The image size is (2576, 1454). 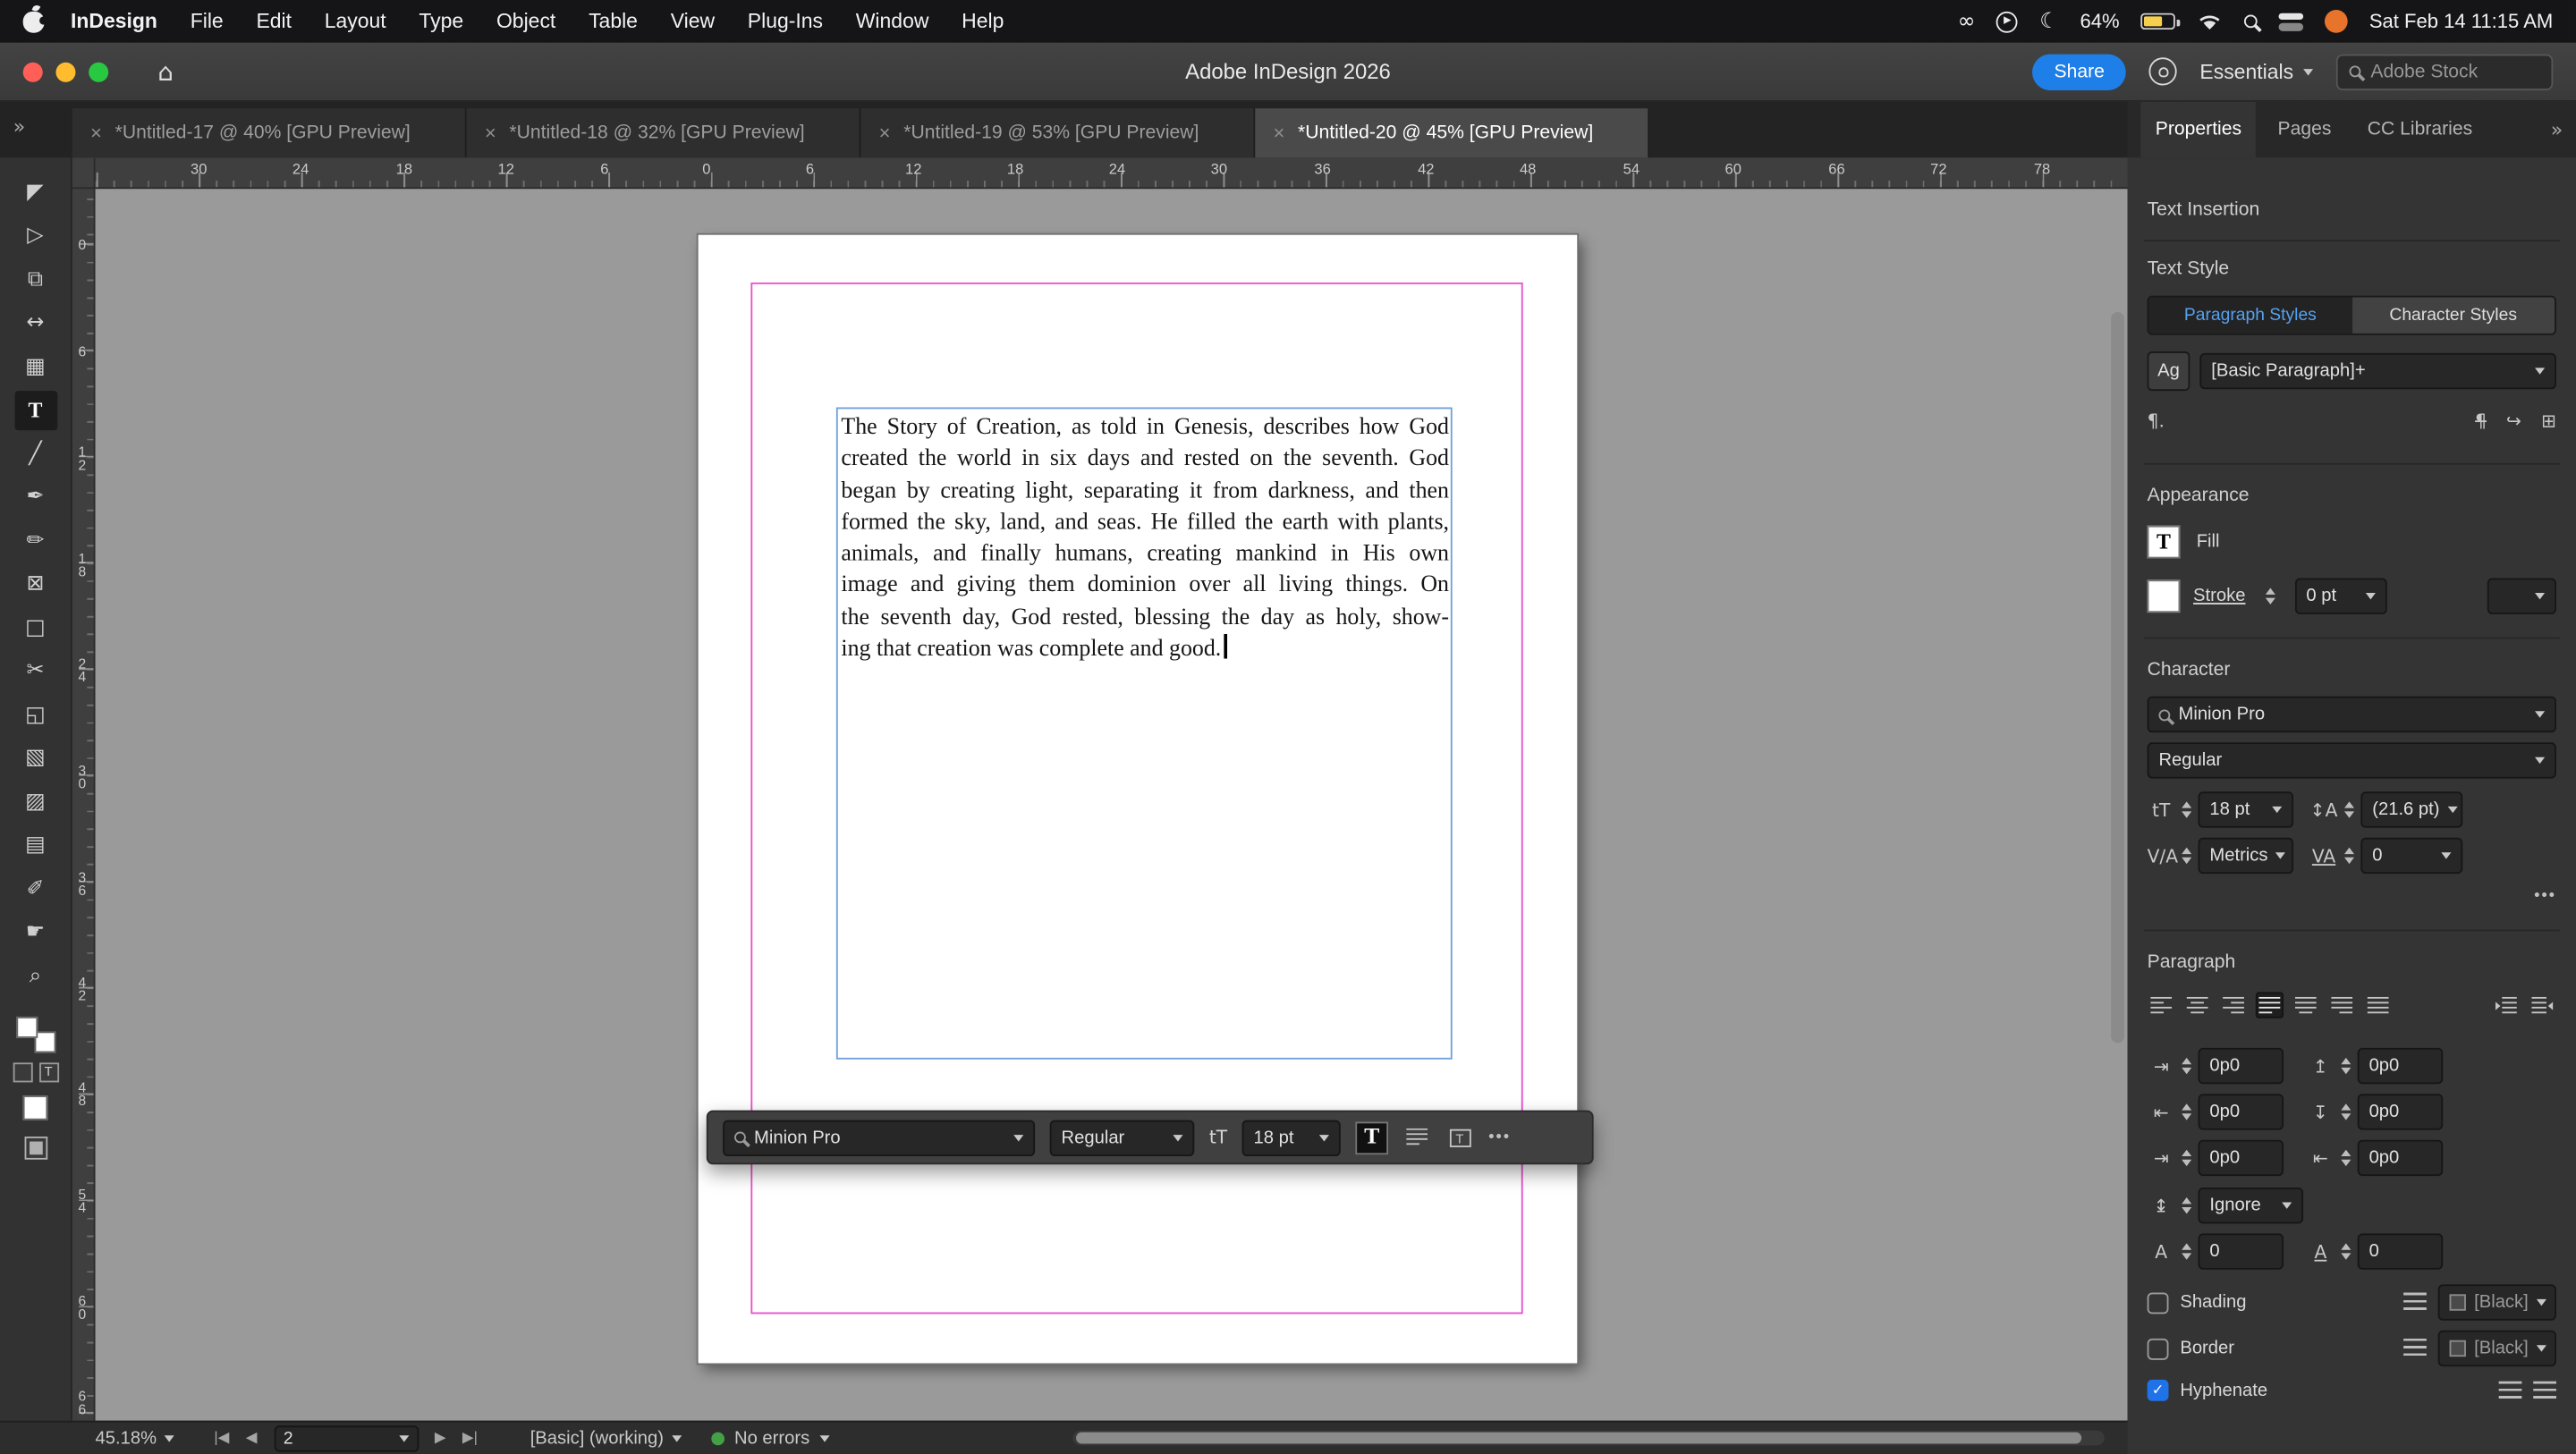 I want to click on drop-cap-lines-stepper, so click(x=2187, y=1252).